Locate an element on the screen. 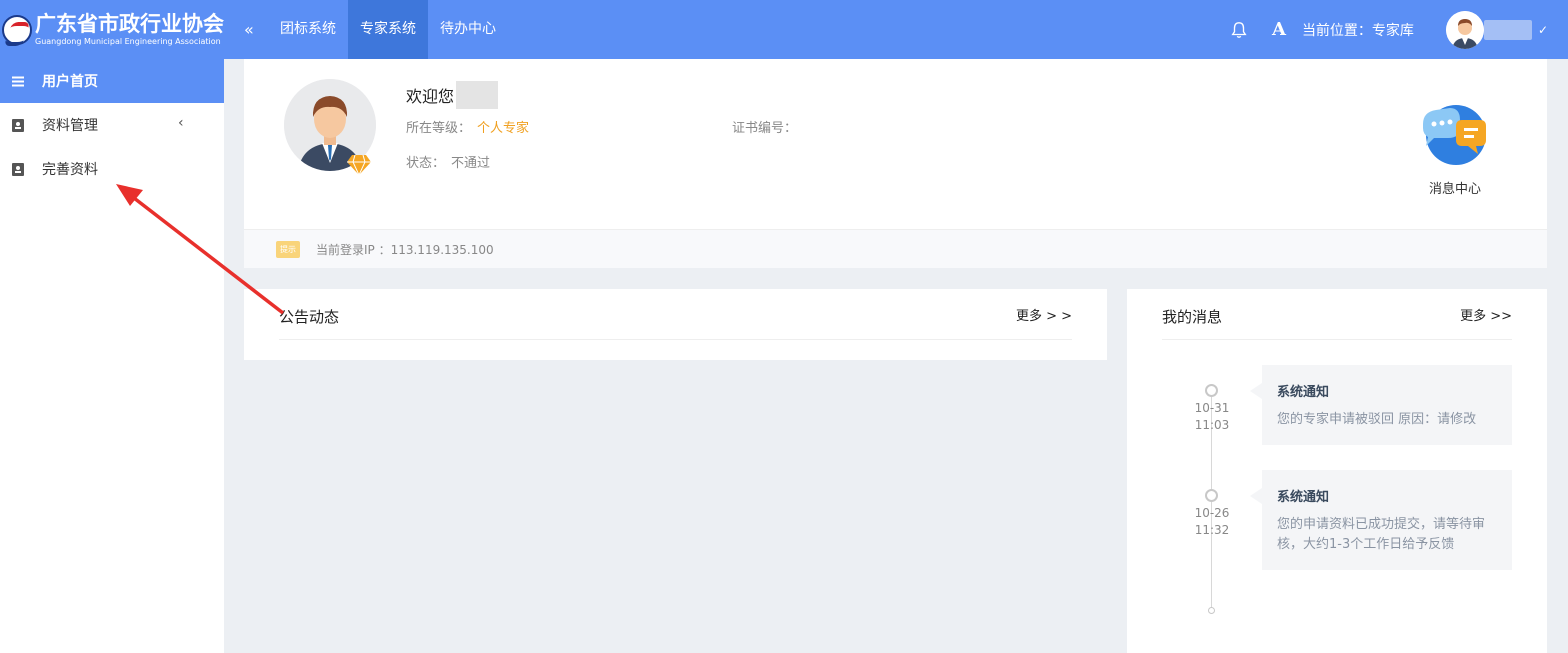  message-body: 您的专家申请被驳回 原因：请修改 is located at coordinates (1377, 419).